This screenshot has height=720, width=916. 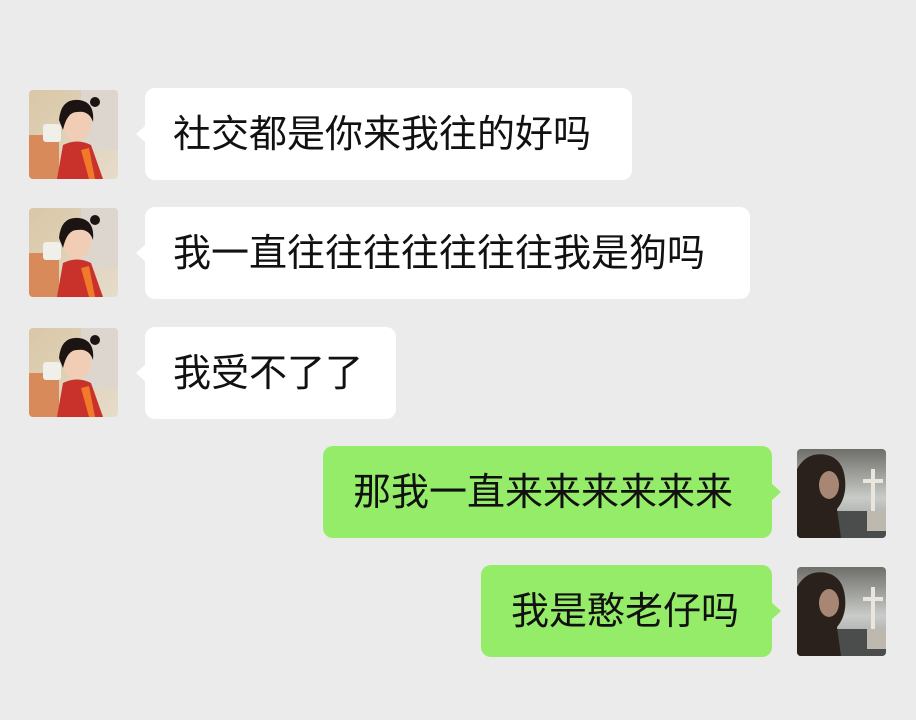 I want to click on message-bubble-incoming: 我受不了了, so click(x=266, y=373).